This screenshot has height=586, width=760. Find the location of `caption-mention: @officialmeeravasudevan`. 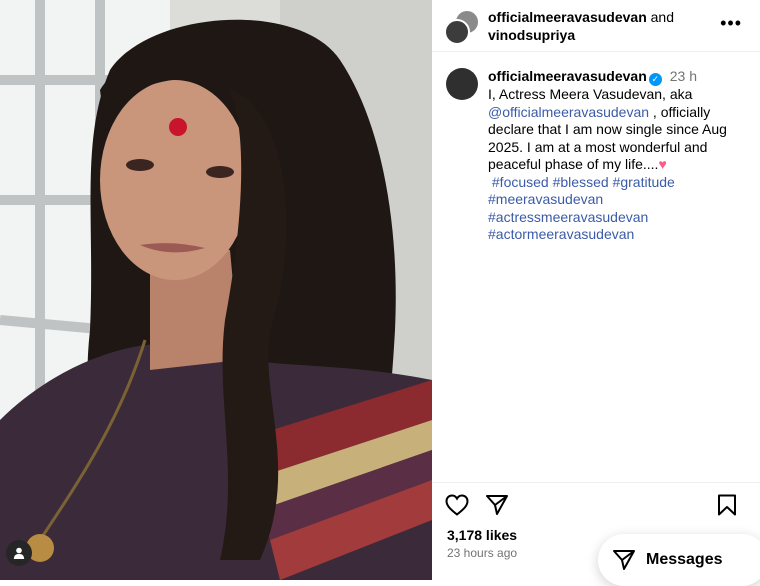

caption-mention: @officialmeeravasudevan is located at coordinates (568, 112).